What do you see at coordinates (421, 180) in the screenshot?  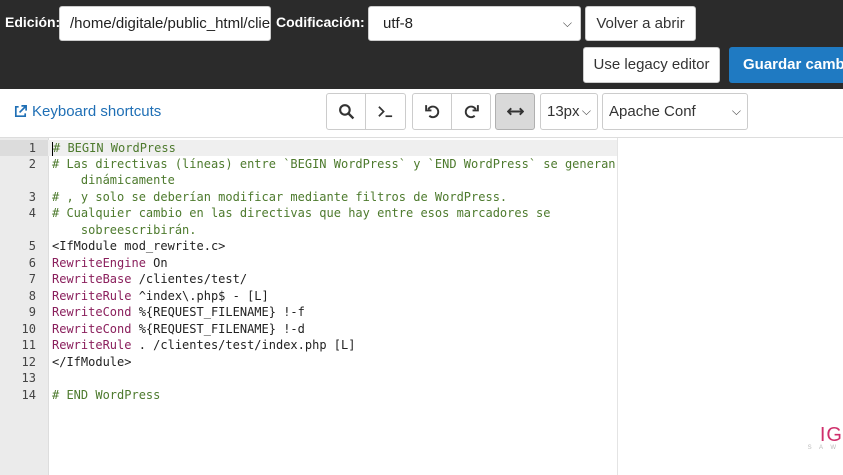 I see `code-line-wrap: dinámicamente` at bounding box center [421, 180].